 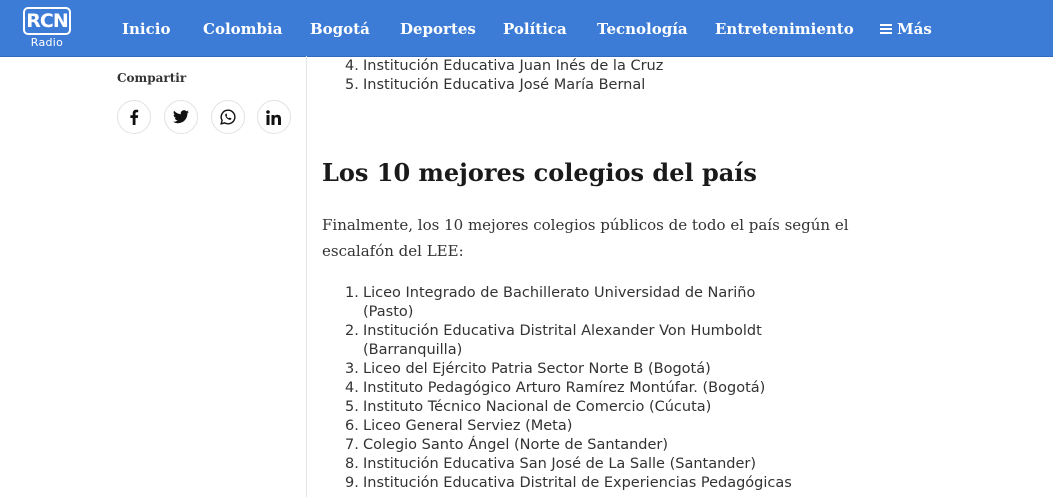 I want to click on twitter-icon, so click(x=181, y=117).